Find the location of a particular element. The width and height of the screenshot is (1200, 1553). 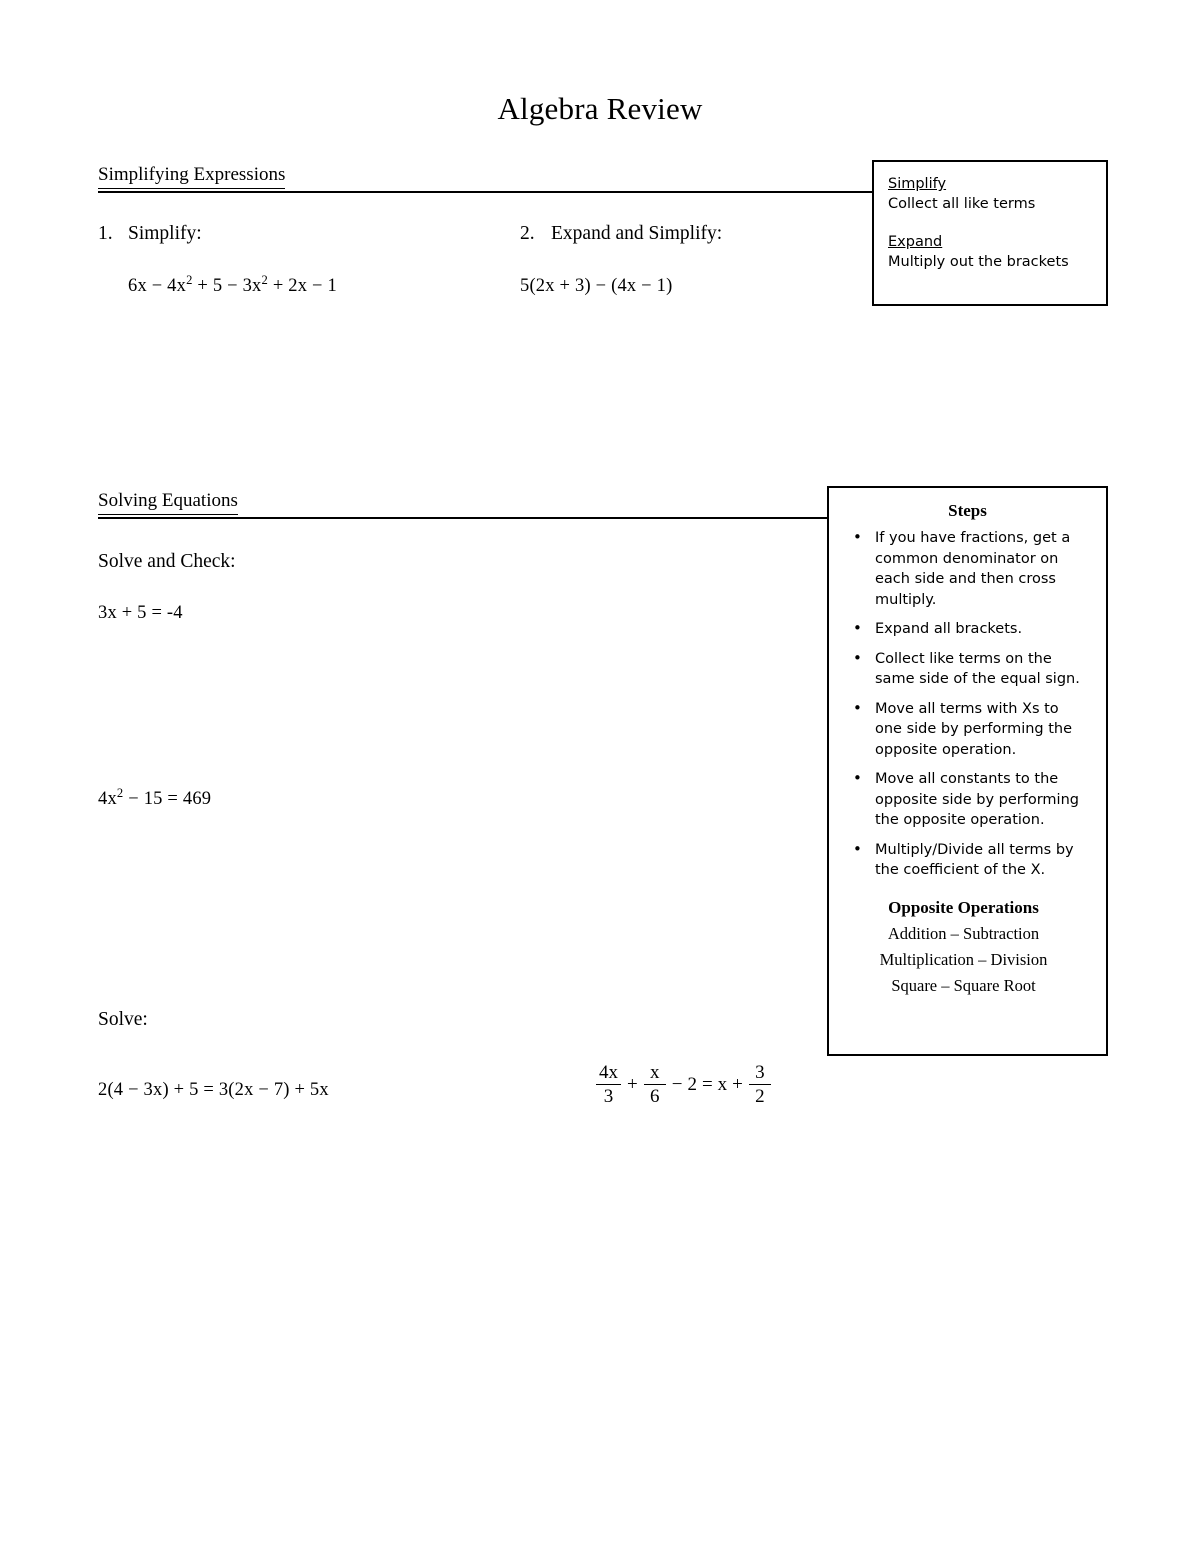

fraction-3-over-2: 3 2 is located at coordinates (759, 1084).